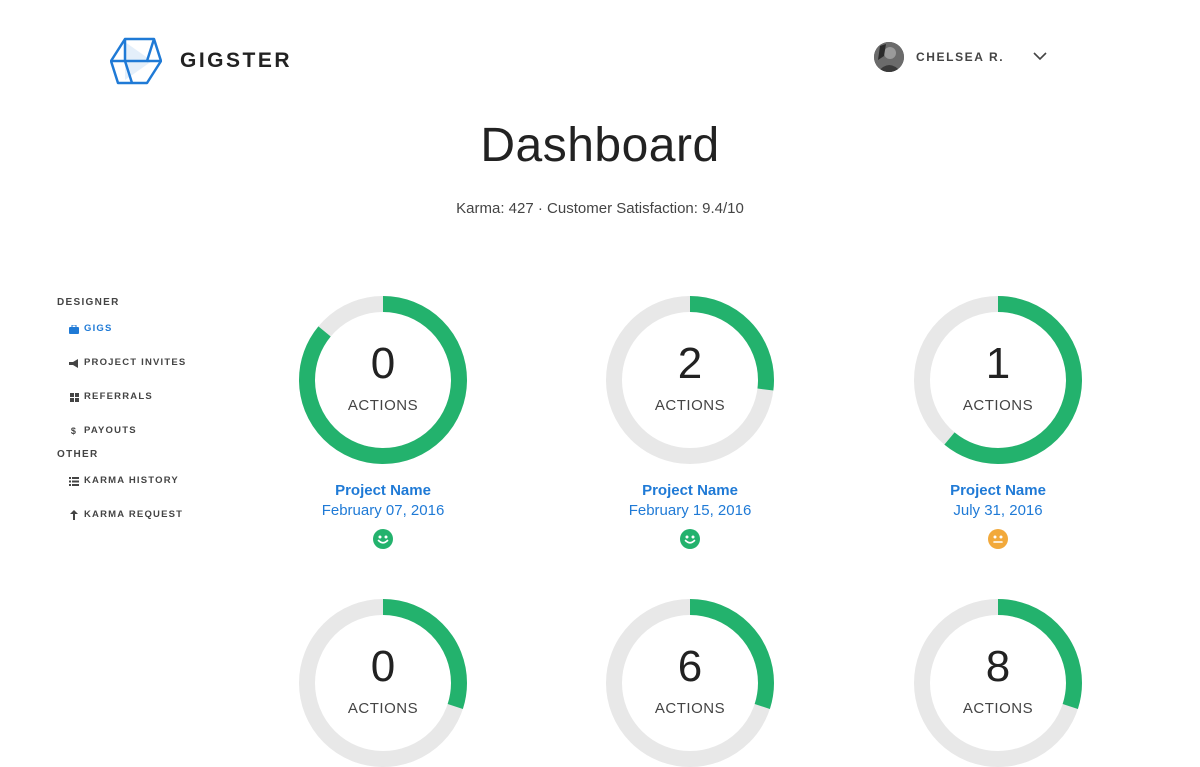 The height and width of the screenshot is (767, 1200). What do you see at coordinates (998, 363) in the screenshot?
I see `actions-count: 1` at bounding box center [998, 363].